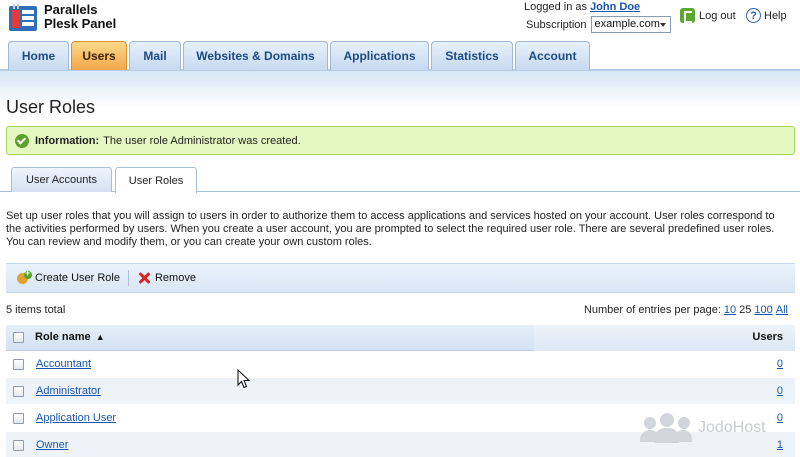 The height and width of the screenshot is (457, 800). I want to click on help-button: ? Help, so click(766, 15).